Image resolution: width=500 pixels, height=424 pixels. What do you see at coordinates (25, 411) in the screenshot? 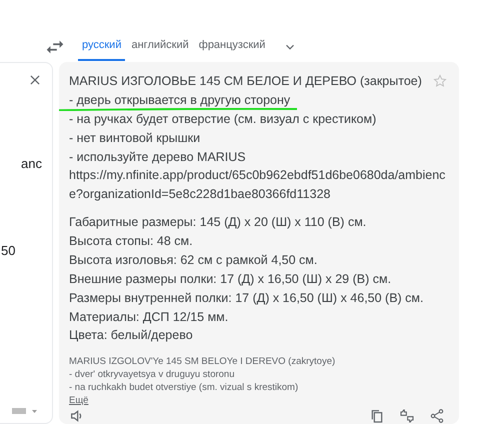
I see `keyboard-icon` at bounding box center [25, 411].